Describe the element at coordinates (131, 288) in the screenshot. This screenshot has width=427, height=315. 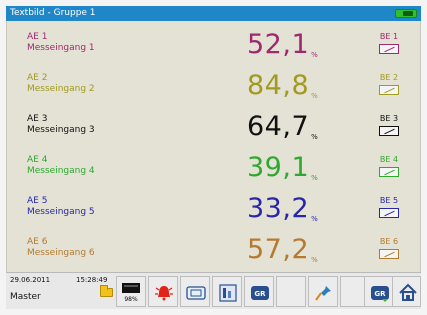
I see `memory-icon` at that location.